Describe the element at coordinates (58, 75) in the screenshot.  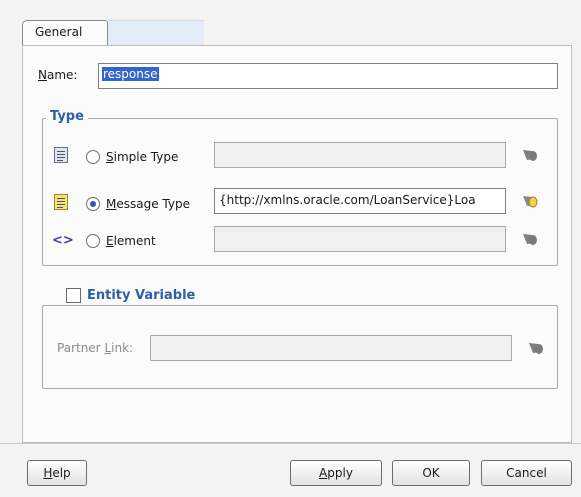
I see `name-label: Name:` at that location.